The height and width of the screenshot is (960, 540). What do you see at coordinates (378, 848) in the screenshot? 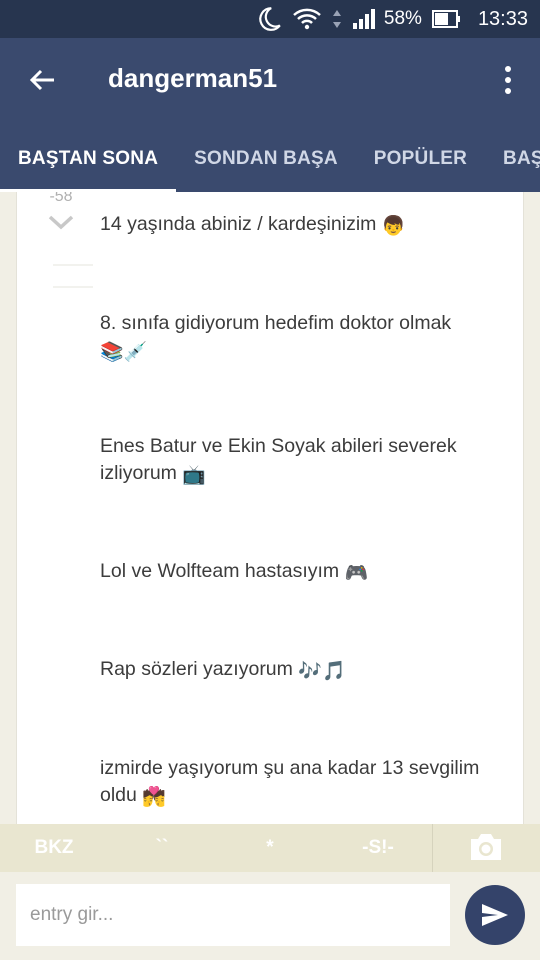
I see `spoiler-button: -S!-` at bounding box center [378, 848].